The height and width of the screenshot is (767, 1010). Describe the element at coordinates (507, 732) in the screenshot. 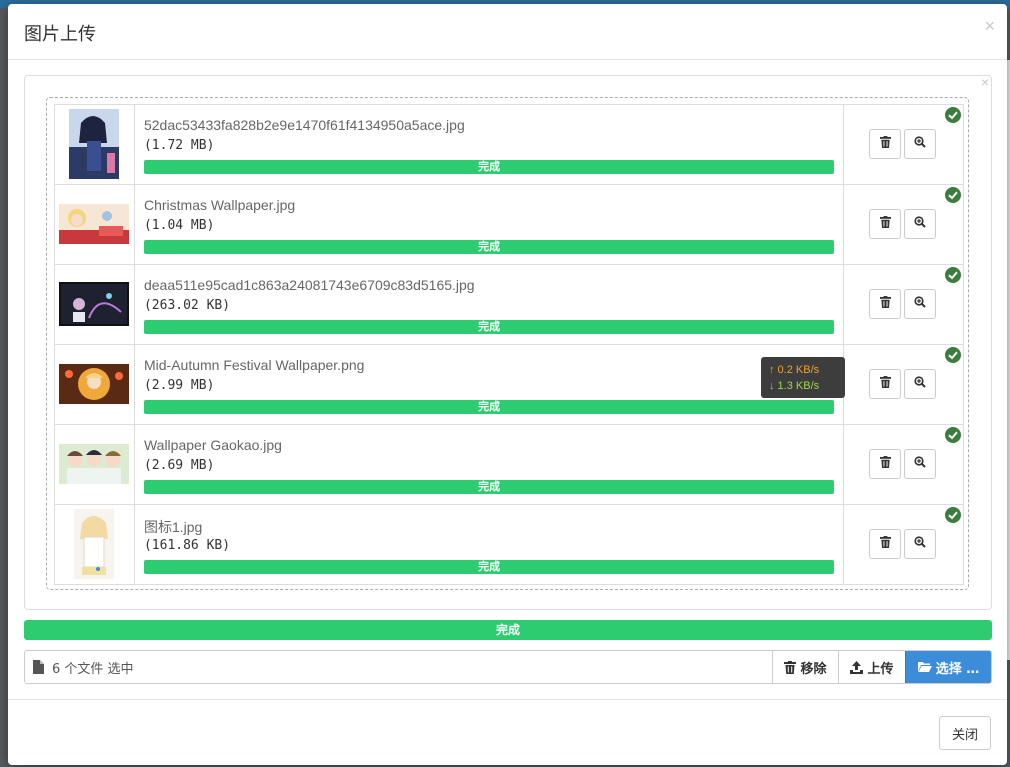

I see `modal-footer: 关闭` at that location.